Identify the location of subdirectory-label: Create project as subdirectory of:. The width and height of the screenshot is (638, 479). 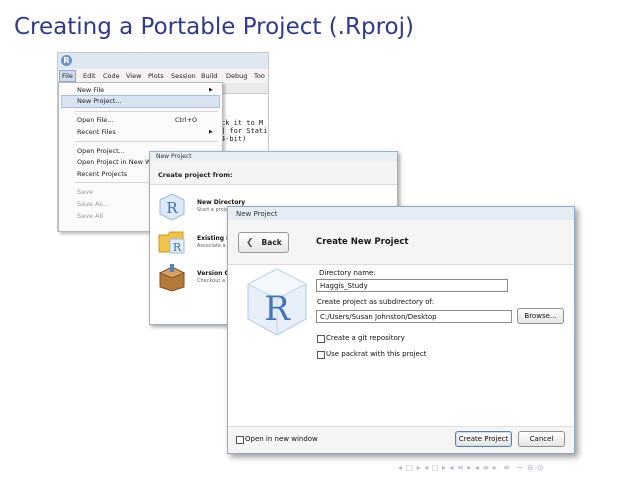
(376, 302).